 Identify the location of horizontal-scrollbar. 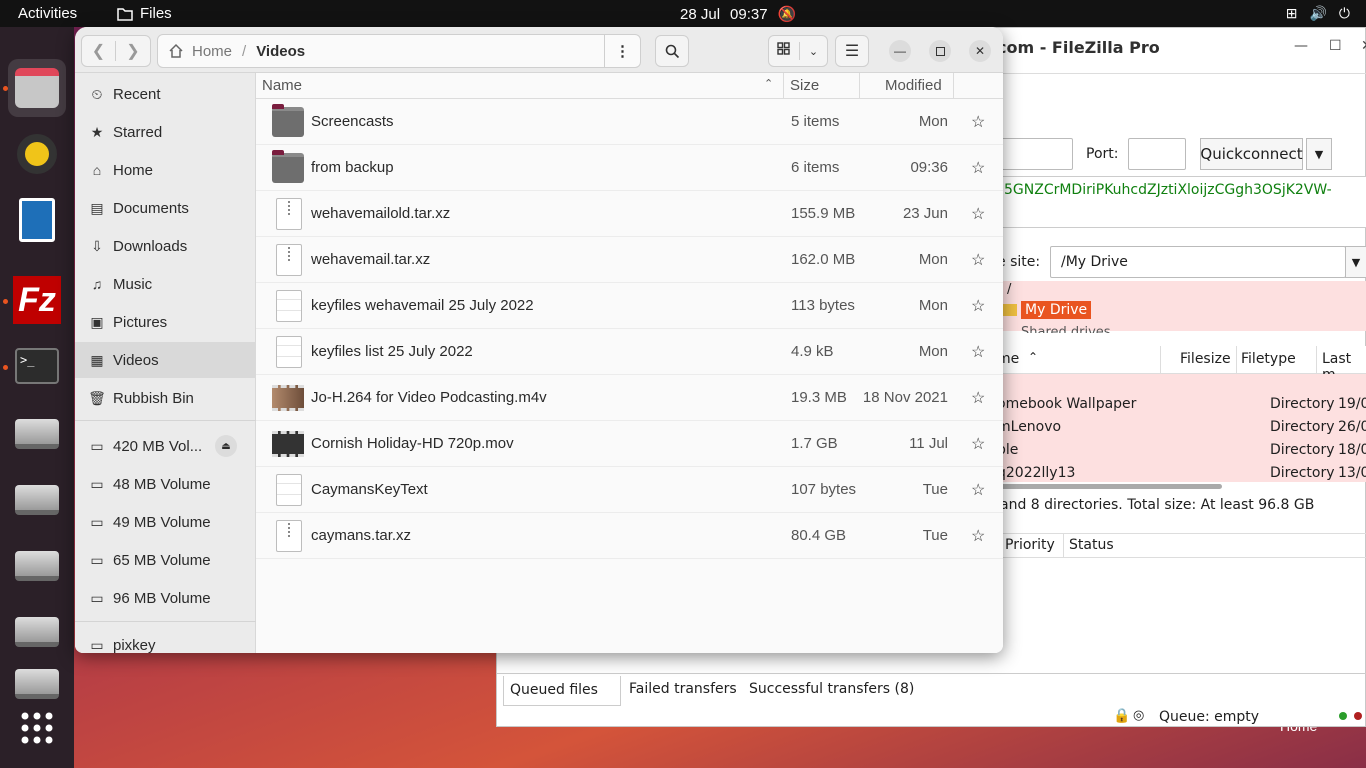
(1109, 486).